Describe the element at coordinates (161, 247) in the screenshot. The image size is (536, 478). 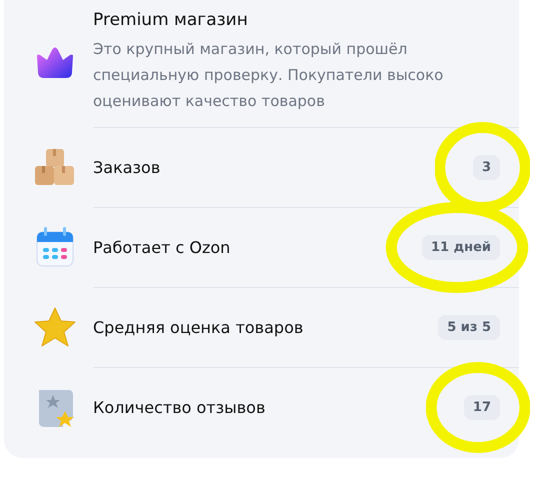
I see `stat-label: Работает с Ozon` at that location.